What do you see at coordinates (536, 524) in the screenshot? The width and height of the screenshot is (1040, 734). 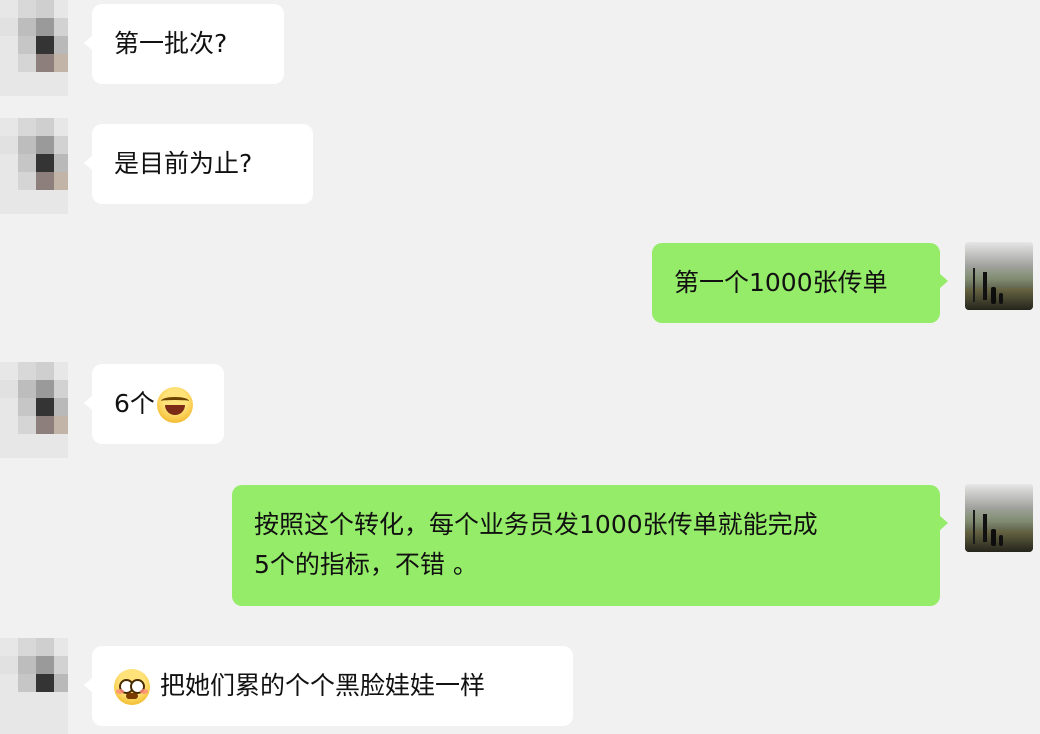 I see `message-line: 按照这个转化，每个业务员发1000张传单就能完成` at bounding box center [536, 524].